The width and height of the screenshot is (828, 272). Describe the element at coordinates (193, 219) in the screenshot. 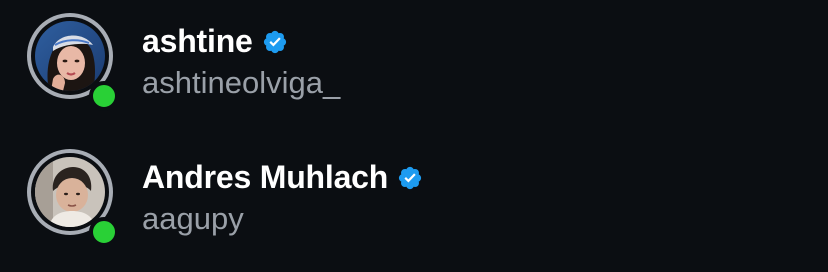

I see `username: aagupy` at that location.